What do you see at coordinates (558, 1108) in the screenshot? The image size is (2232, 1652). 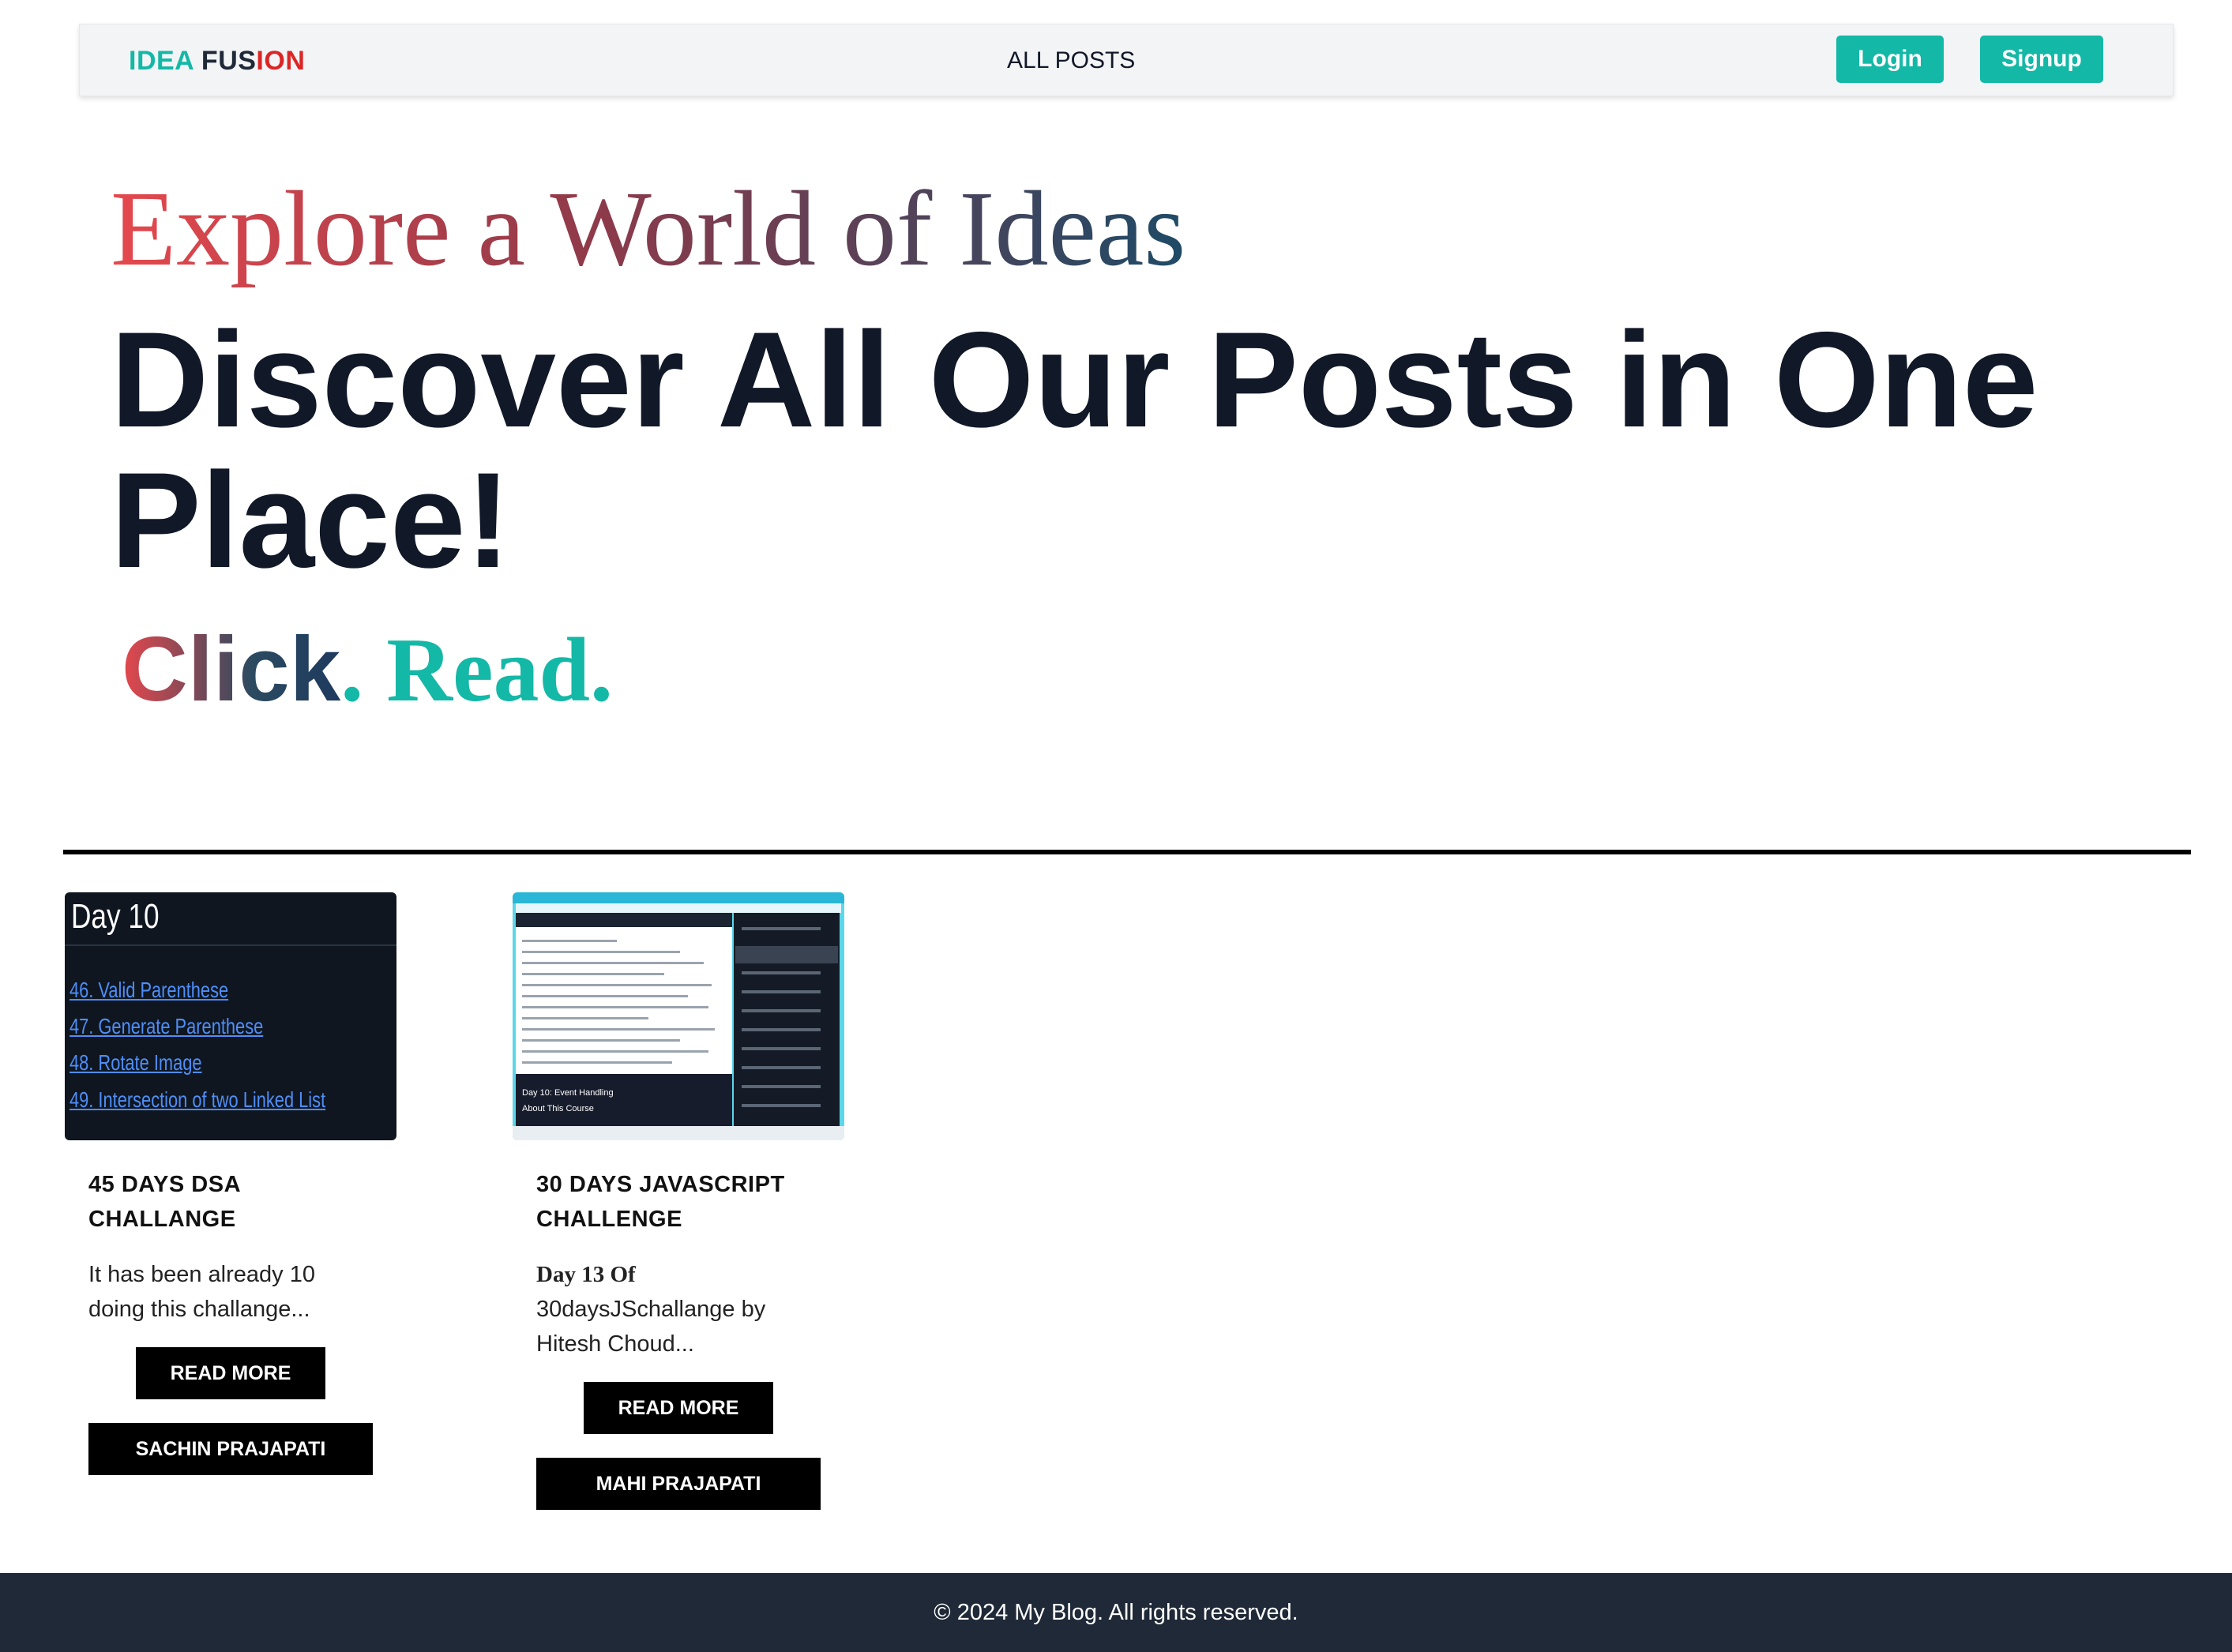 I see `screenshot-banner-subtitle: About This Course` at bounding box center [558, 1108].